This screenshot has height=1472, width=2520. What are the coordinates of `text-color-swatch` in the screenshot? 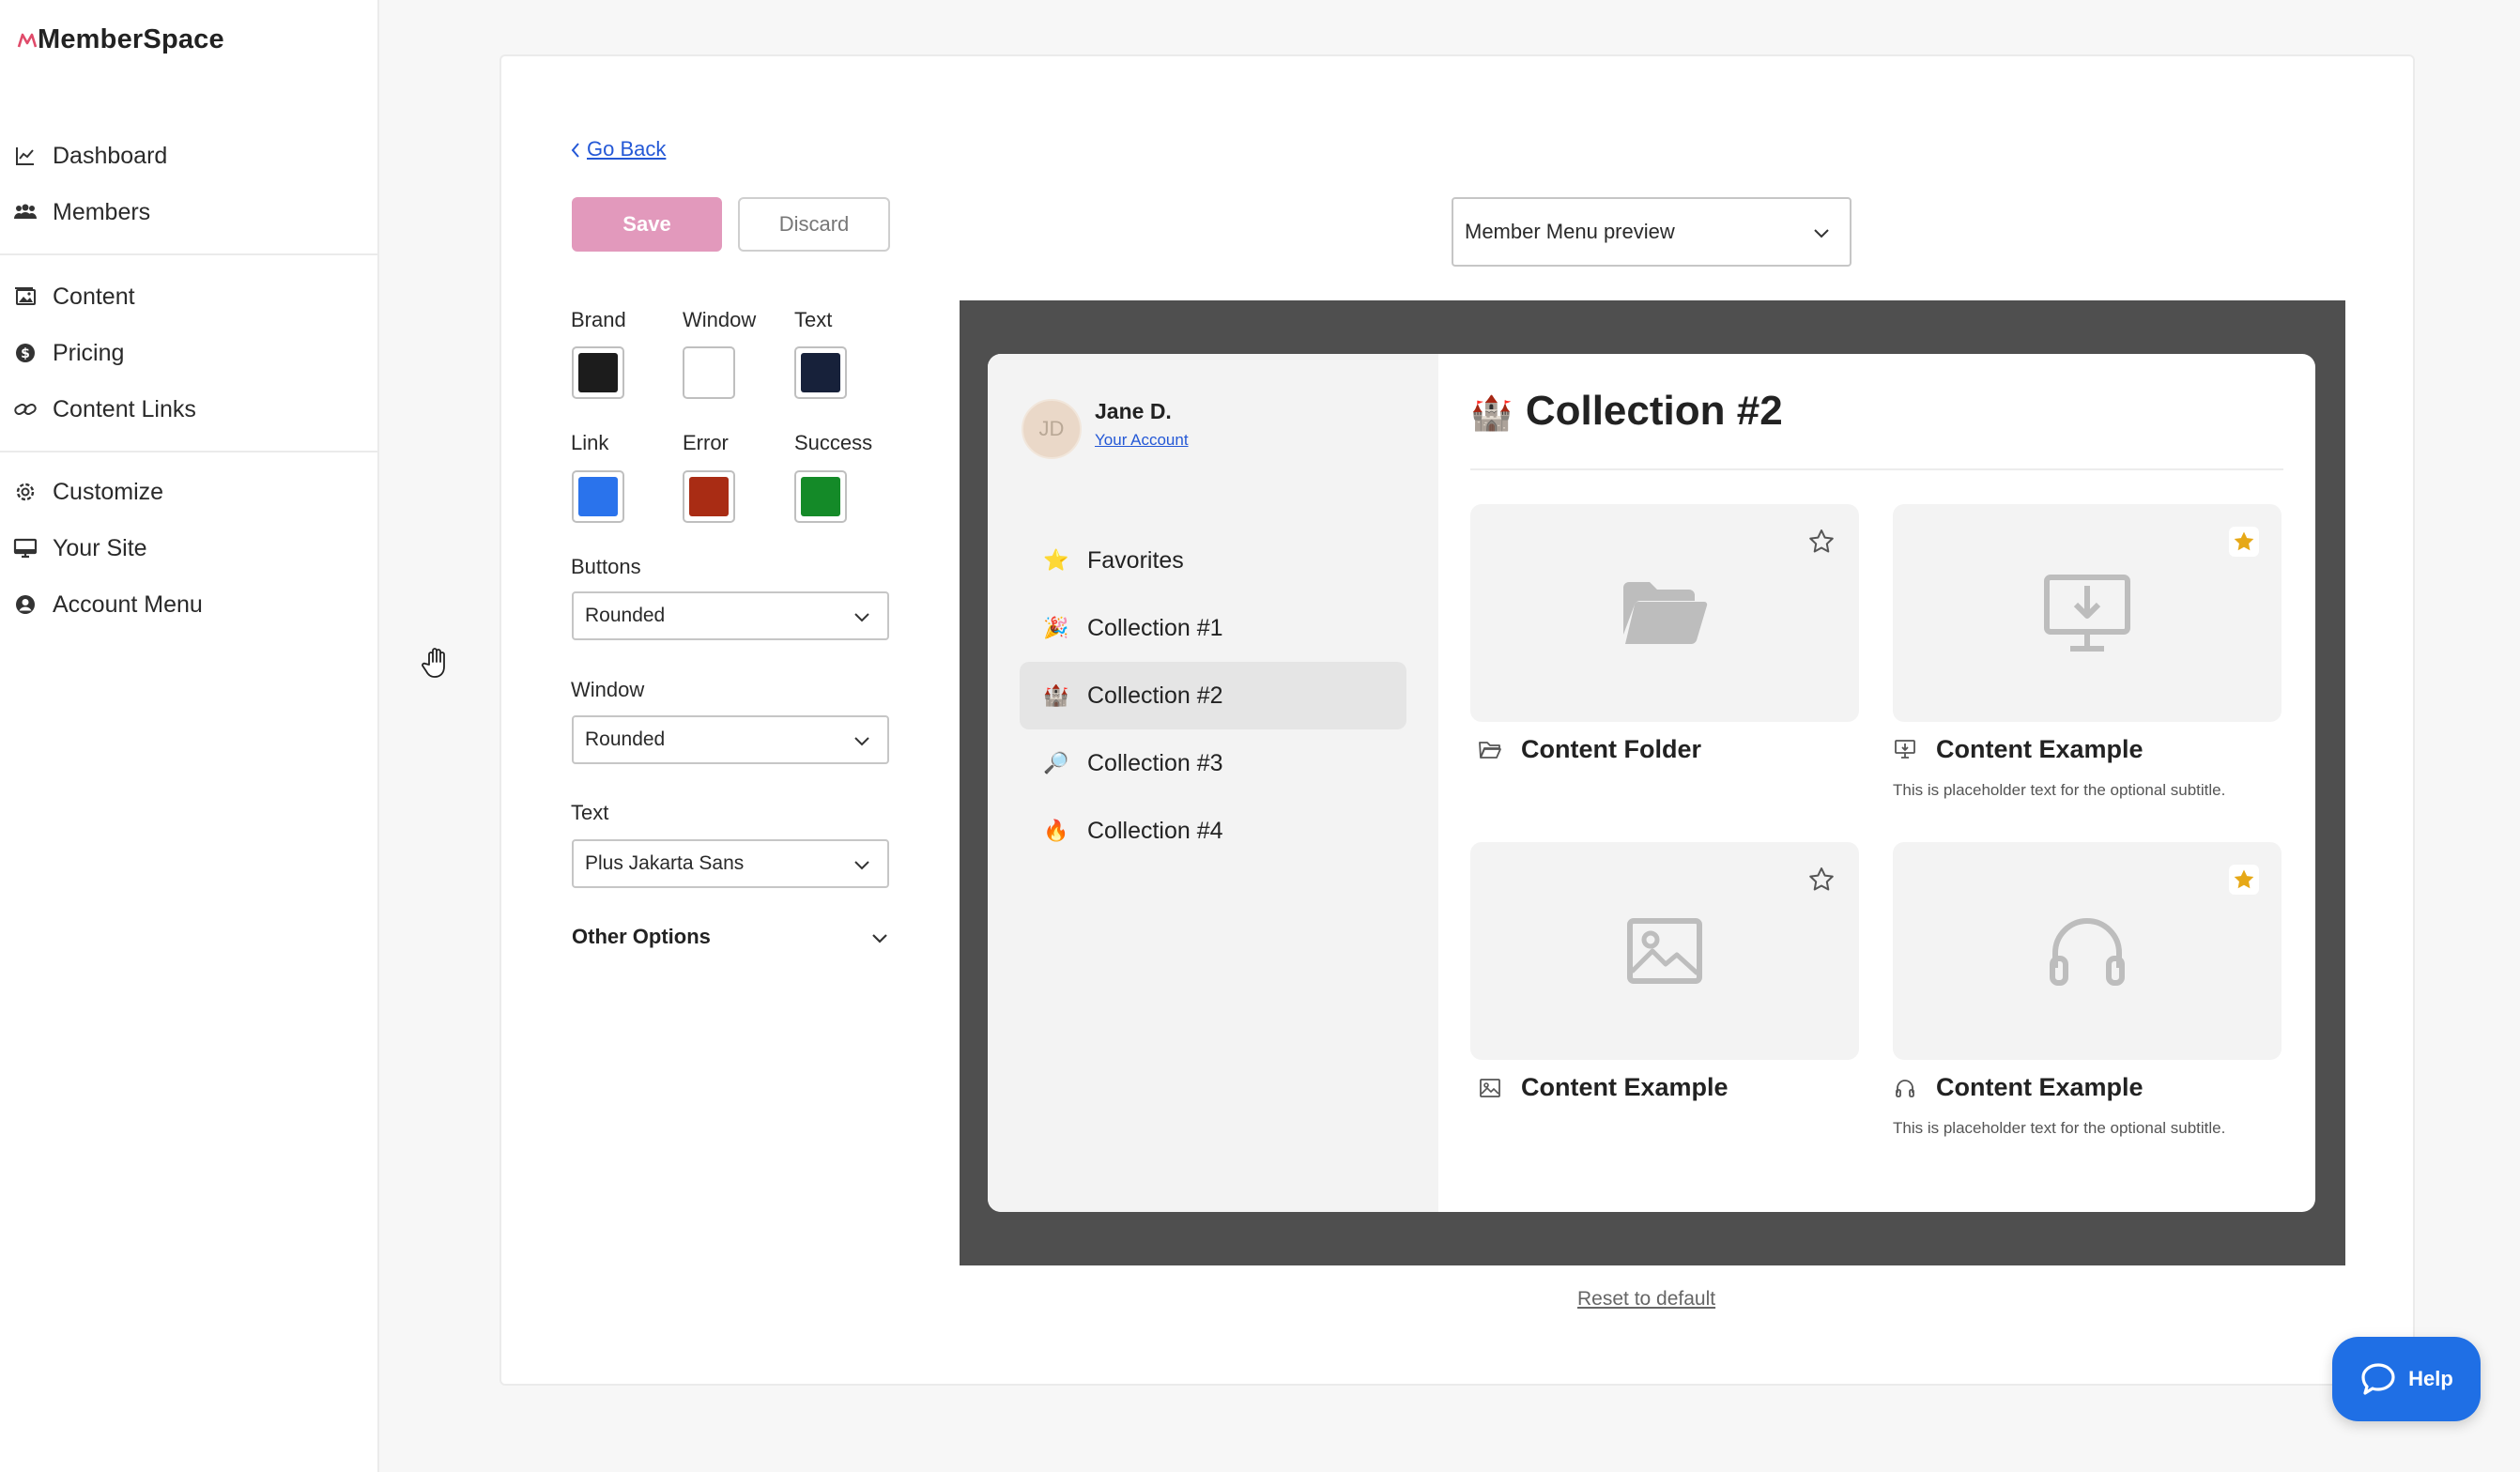 It's located at (820, 372).